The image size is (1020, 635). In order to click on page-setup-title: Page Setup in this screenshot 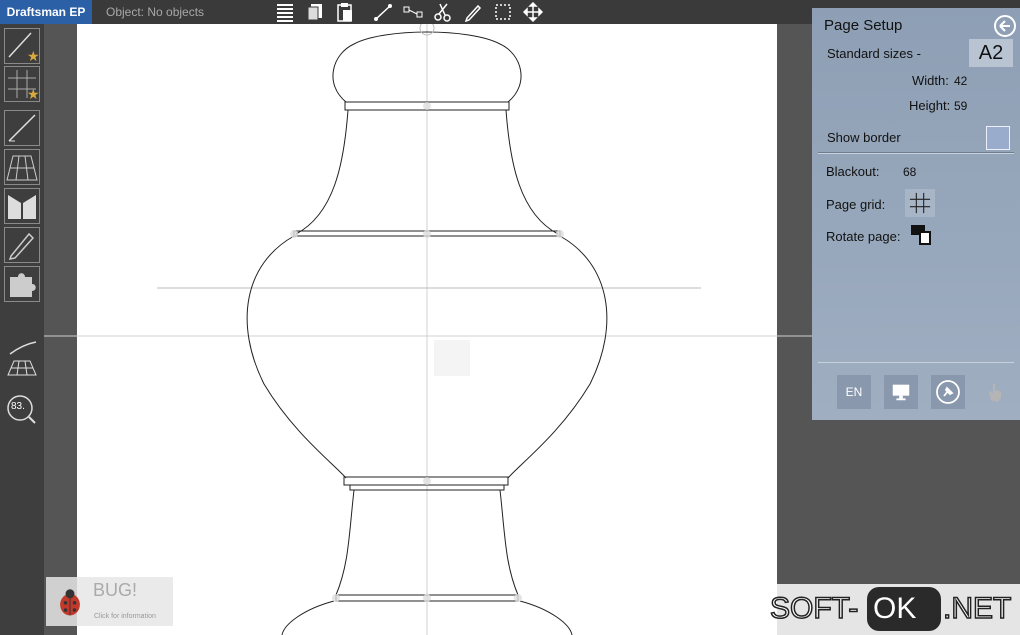, I will do `click(863, 25)`.